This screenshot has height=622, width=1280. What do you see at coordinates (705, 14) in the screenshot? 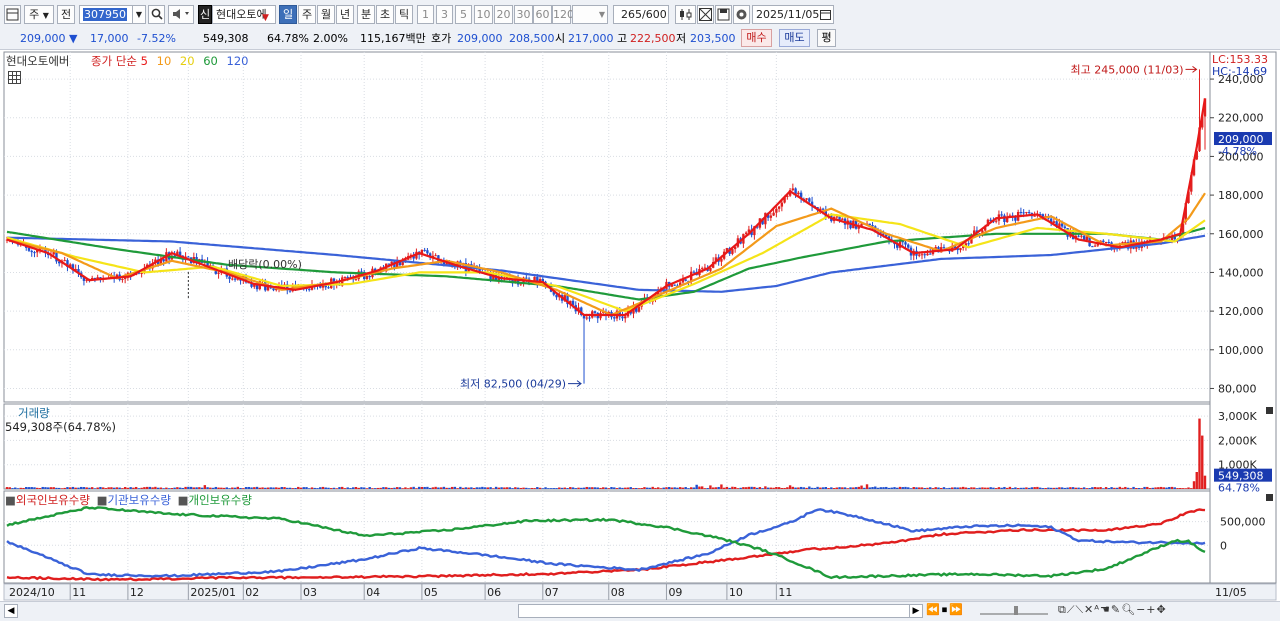
I see `crosshair-icon` at bounding box center [705, 14].